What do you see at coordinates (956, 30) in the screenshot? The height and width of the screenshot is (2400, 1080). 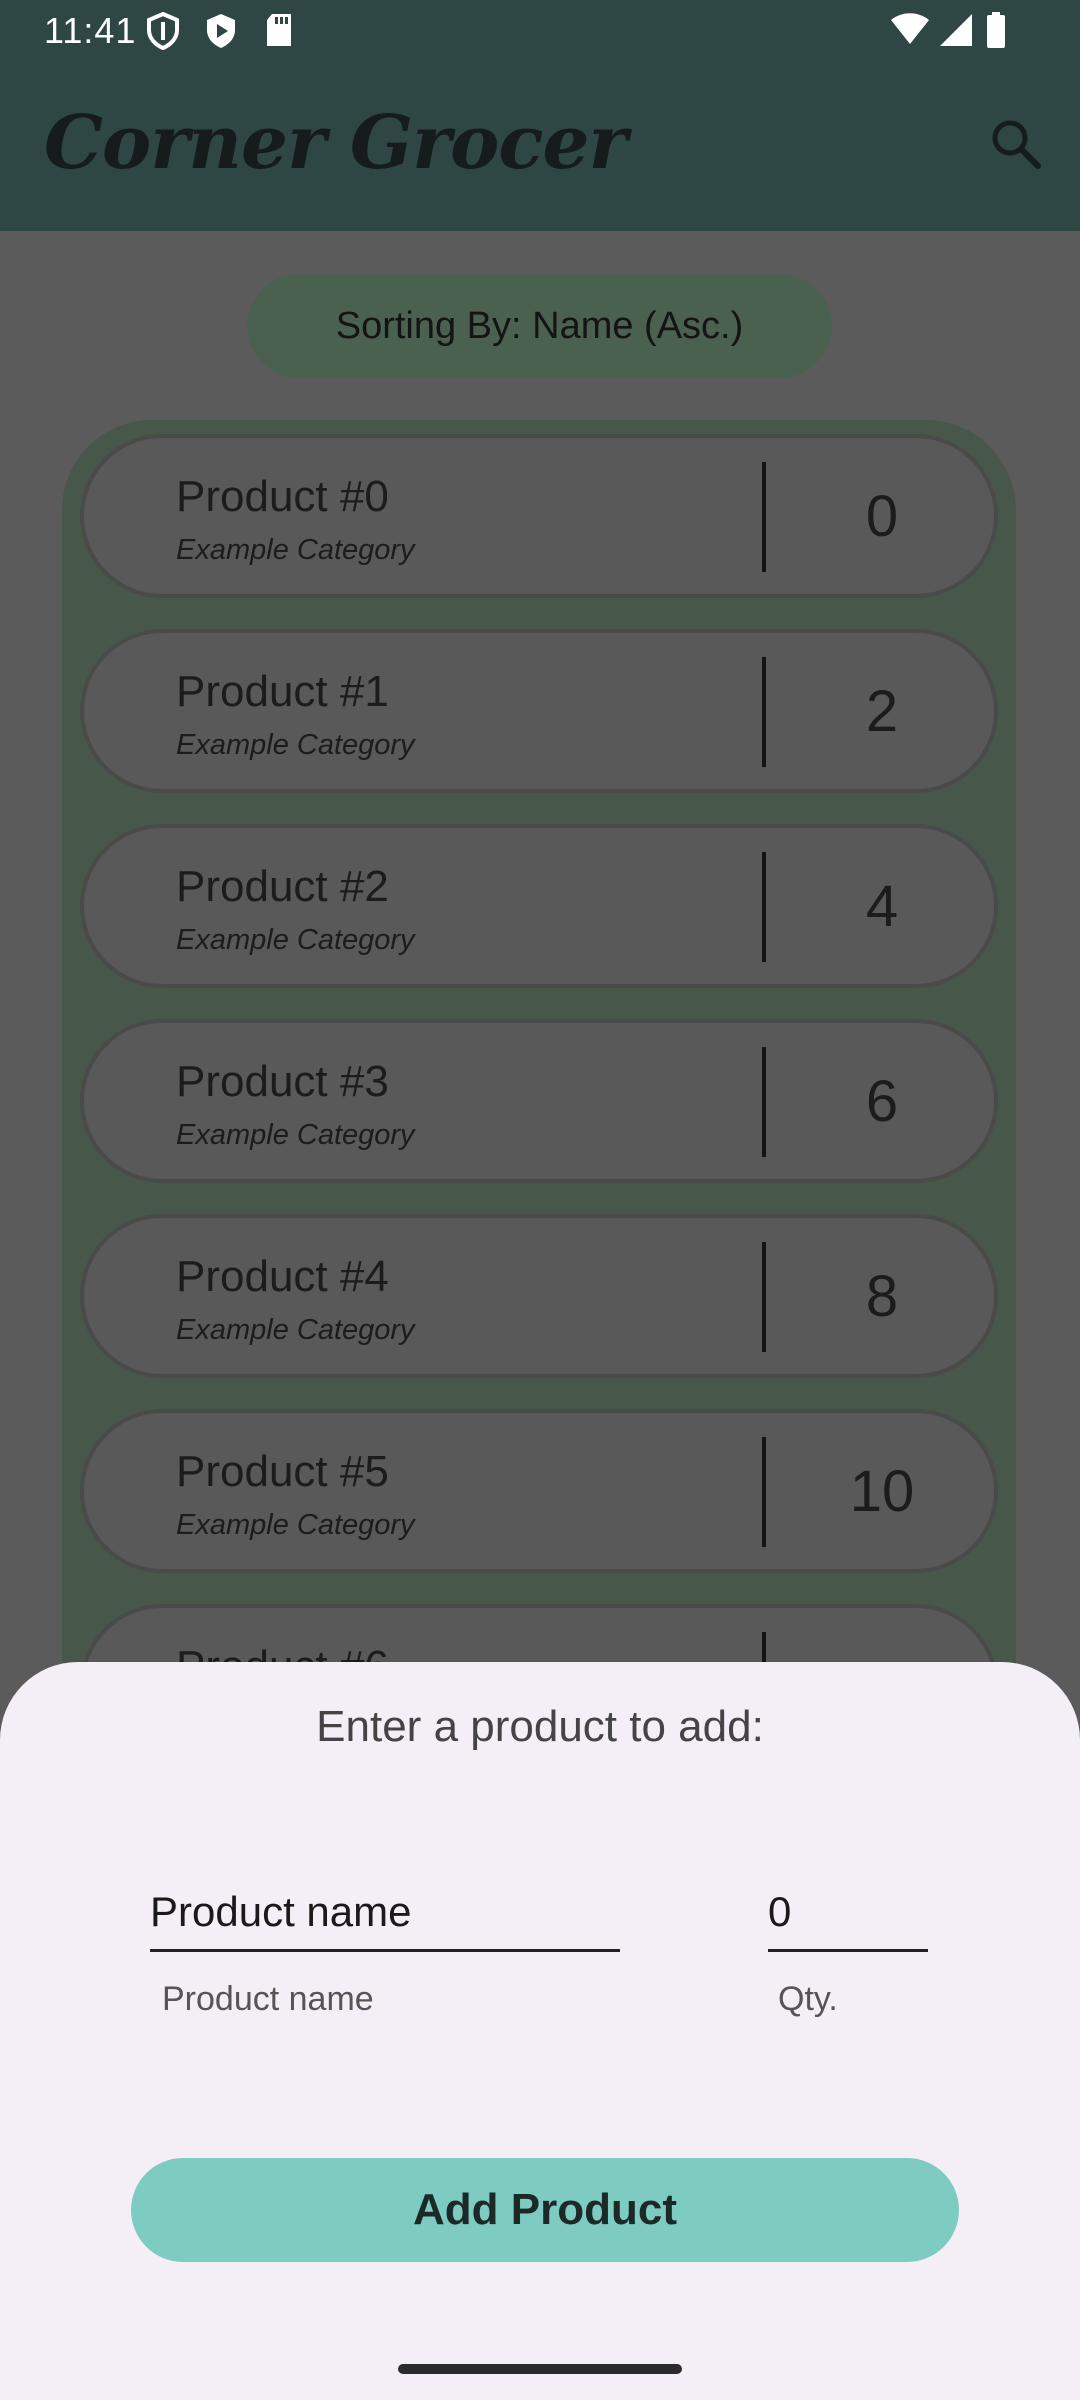 I see `cell-signal-icon` at bounding box center [956, 30].